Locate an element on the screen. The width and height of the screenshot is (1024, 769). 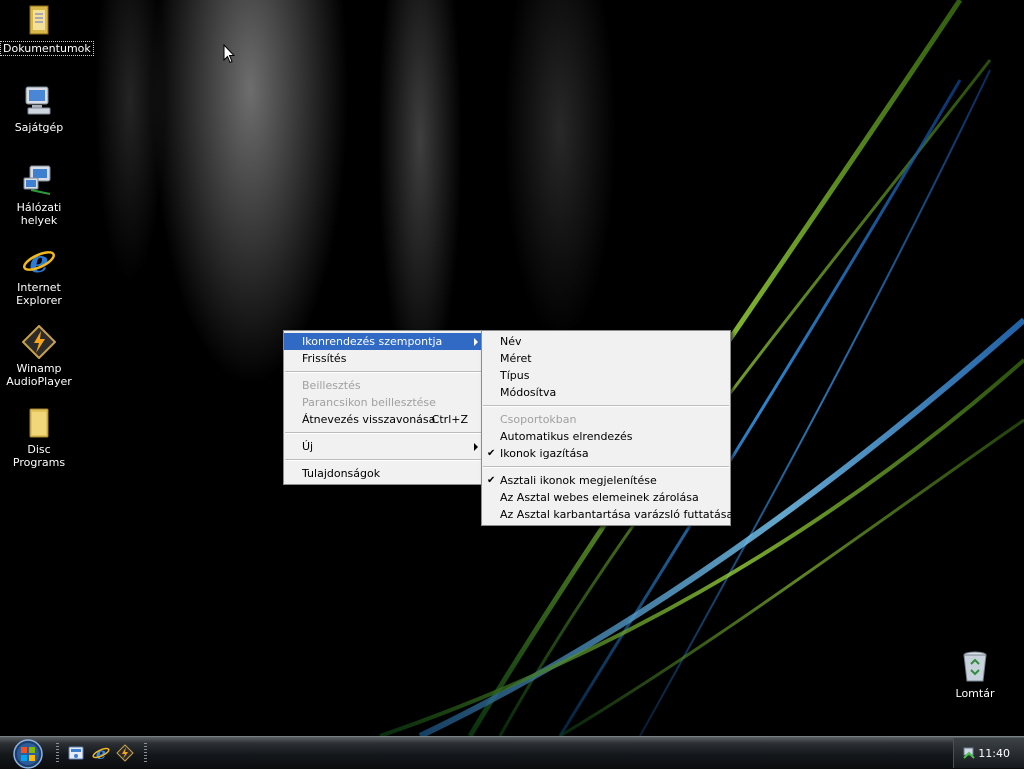
submenu-item-auto-arrange: Automatikus elrendezés is located at coordinates (606, 436).